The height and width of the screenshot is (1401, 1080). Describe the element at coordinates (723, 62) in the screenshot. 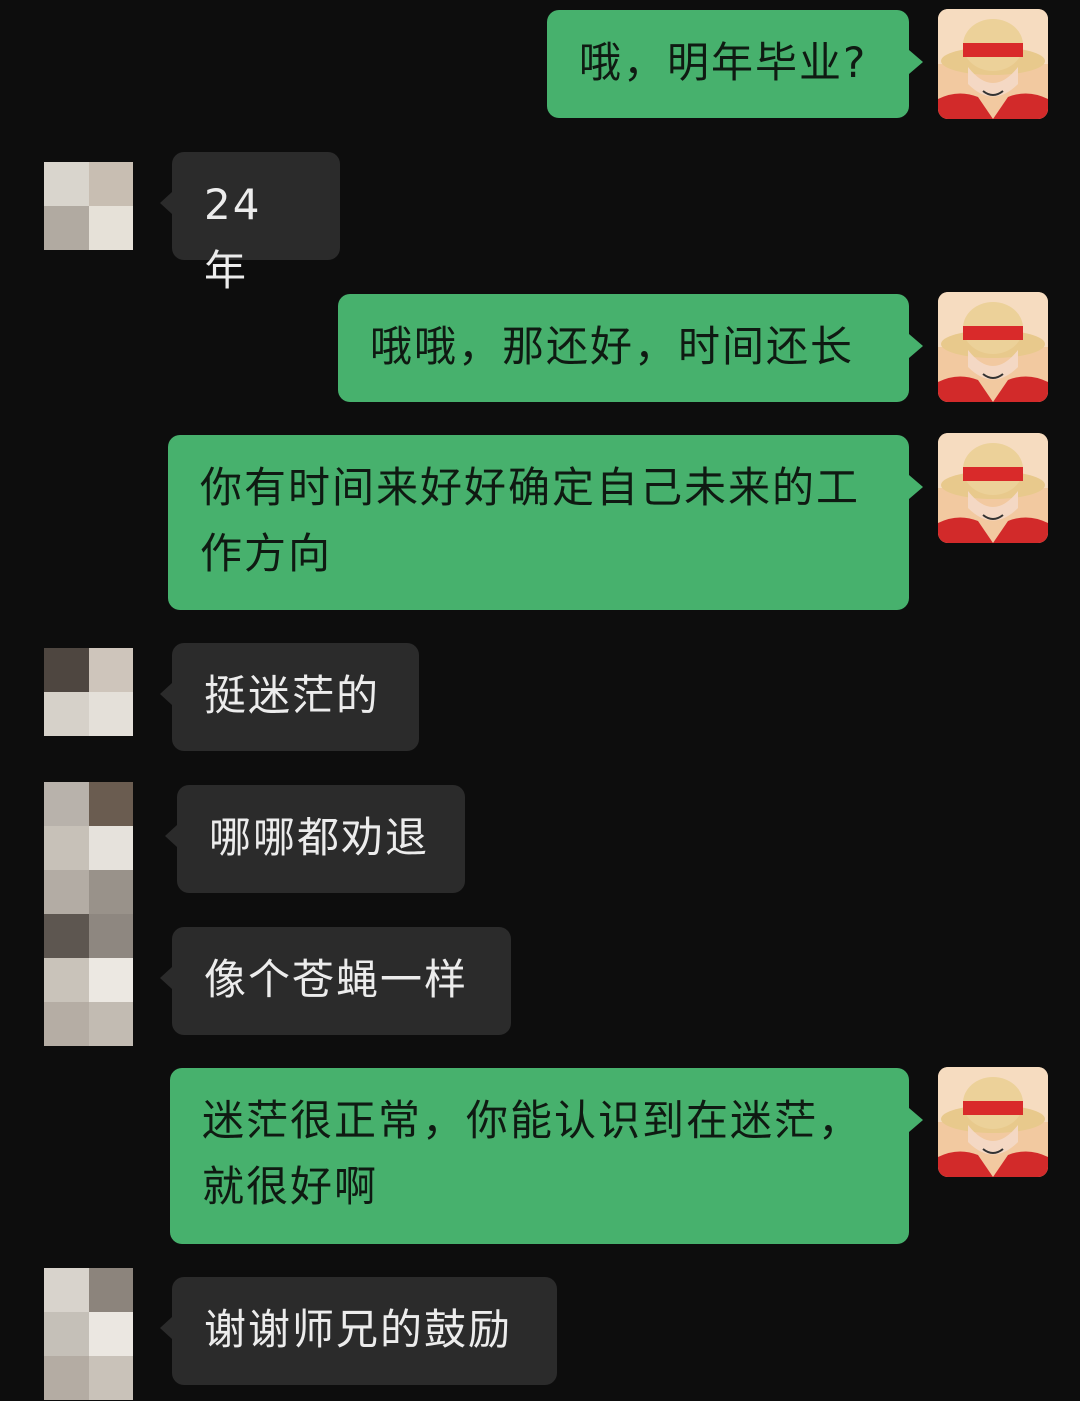

I see `message-text: 哦，明年毕业?` at that location.